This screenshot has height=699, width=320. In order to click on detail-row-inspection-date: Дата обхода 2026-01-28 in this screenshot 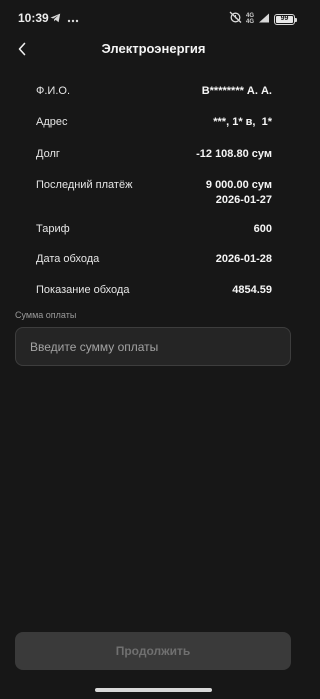, I will do `click(154, 259)`.